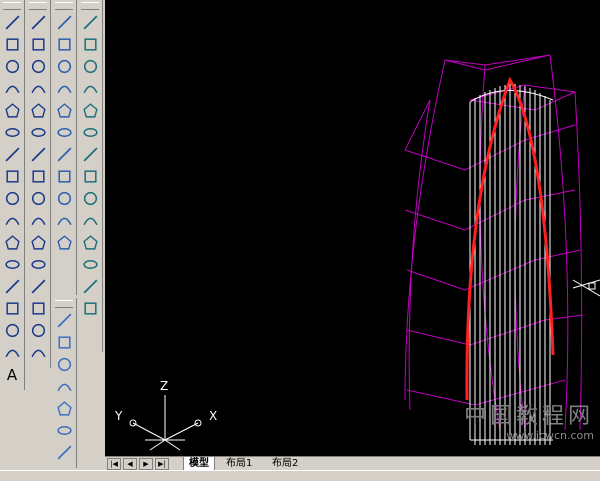 The image size is (600, 481). Describe the element at coordinates (38, 22) in the screenshot. I see `erase-button` at that location.